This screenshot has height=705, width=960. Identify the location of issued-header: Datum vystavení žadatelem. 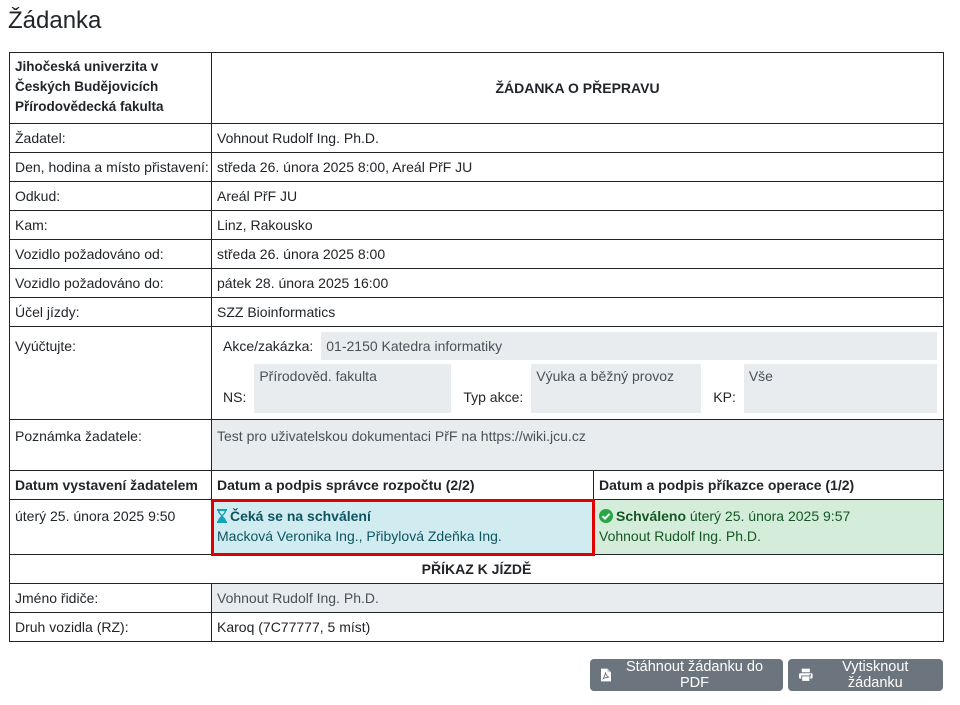
(110, 485).